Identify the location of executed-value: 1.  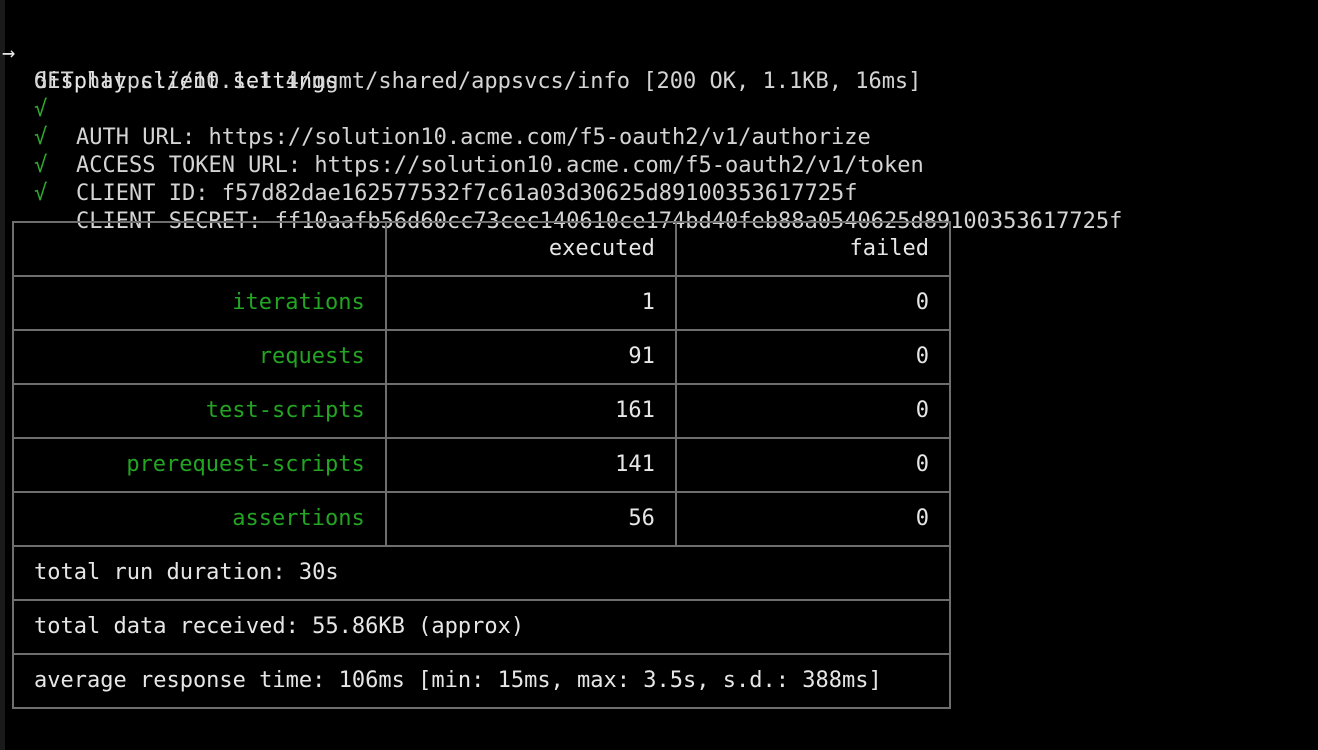
(530, 303).